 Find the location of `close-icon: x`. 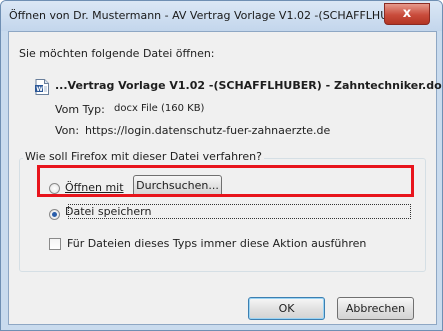

close-icon: x is located at coordinates (407, 13).